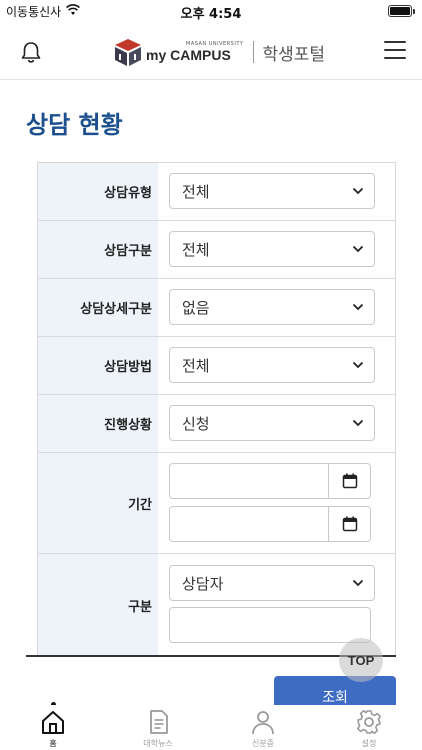 The height and width of the screenshot is (750, 422). Describe the element at coordinates (216, 605) in the screenshot. I see `form-row-division: 구분 상담자` at that location.